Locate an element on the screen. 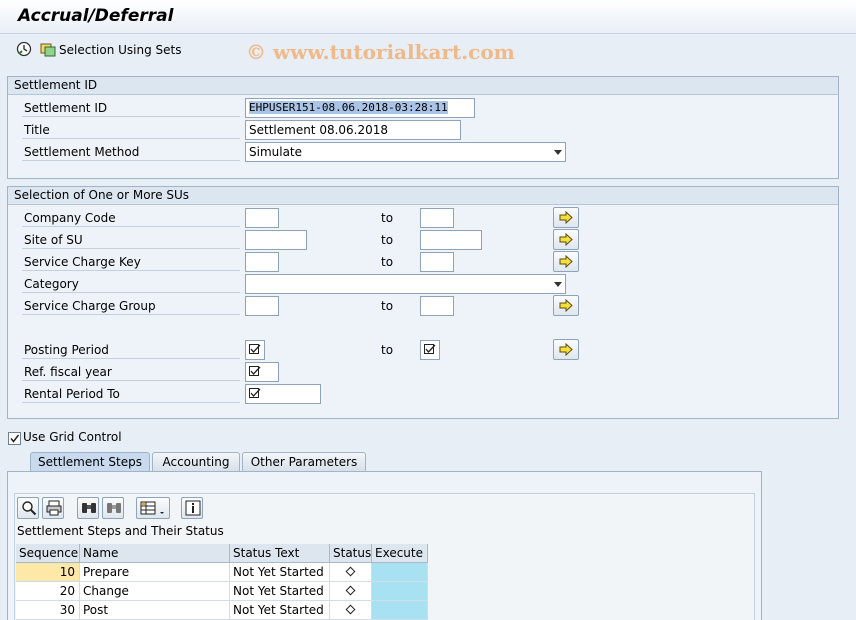 Image resolution: width=856 pixels, height=620 pixels. company-code-multiple-selection-button is located at coordinates (566, 217).